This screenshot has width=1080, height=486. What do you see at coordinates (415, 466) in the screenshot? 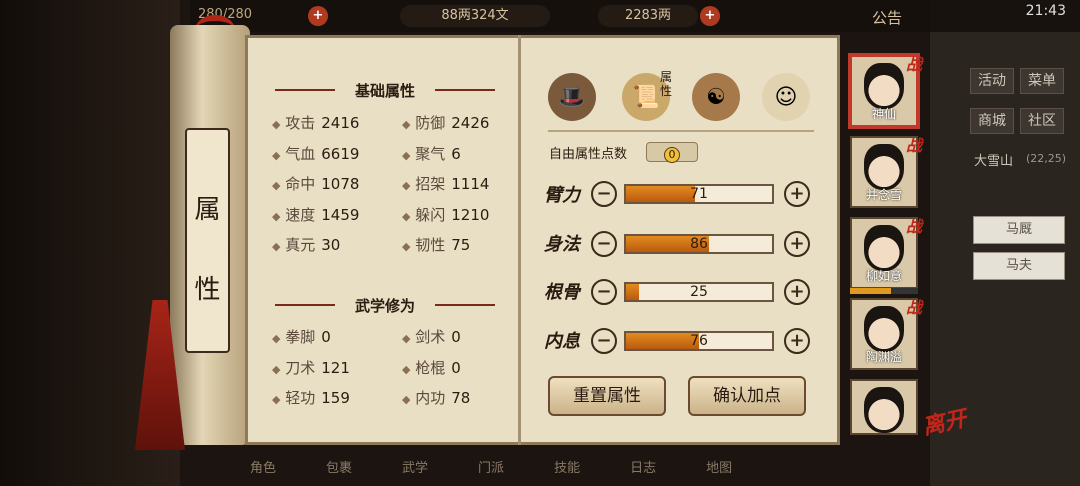
I see `tab-martial: 武学` at bounding box center [415, 466].